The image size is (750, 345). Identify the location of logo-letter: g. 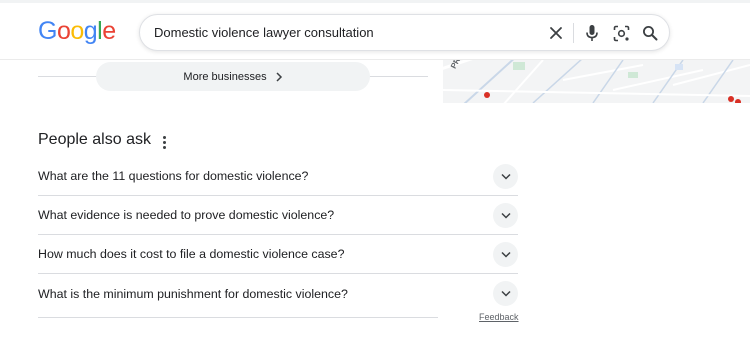
(90, 31).